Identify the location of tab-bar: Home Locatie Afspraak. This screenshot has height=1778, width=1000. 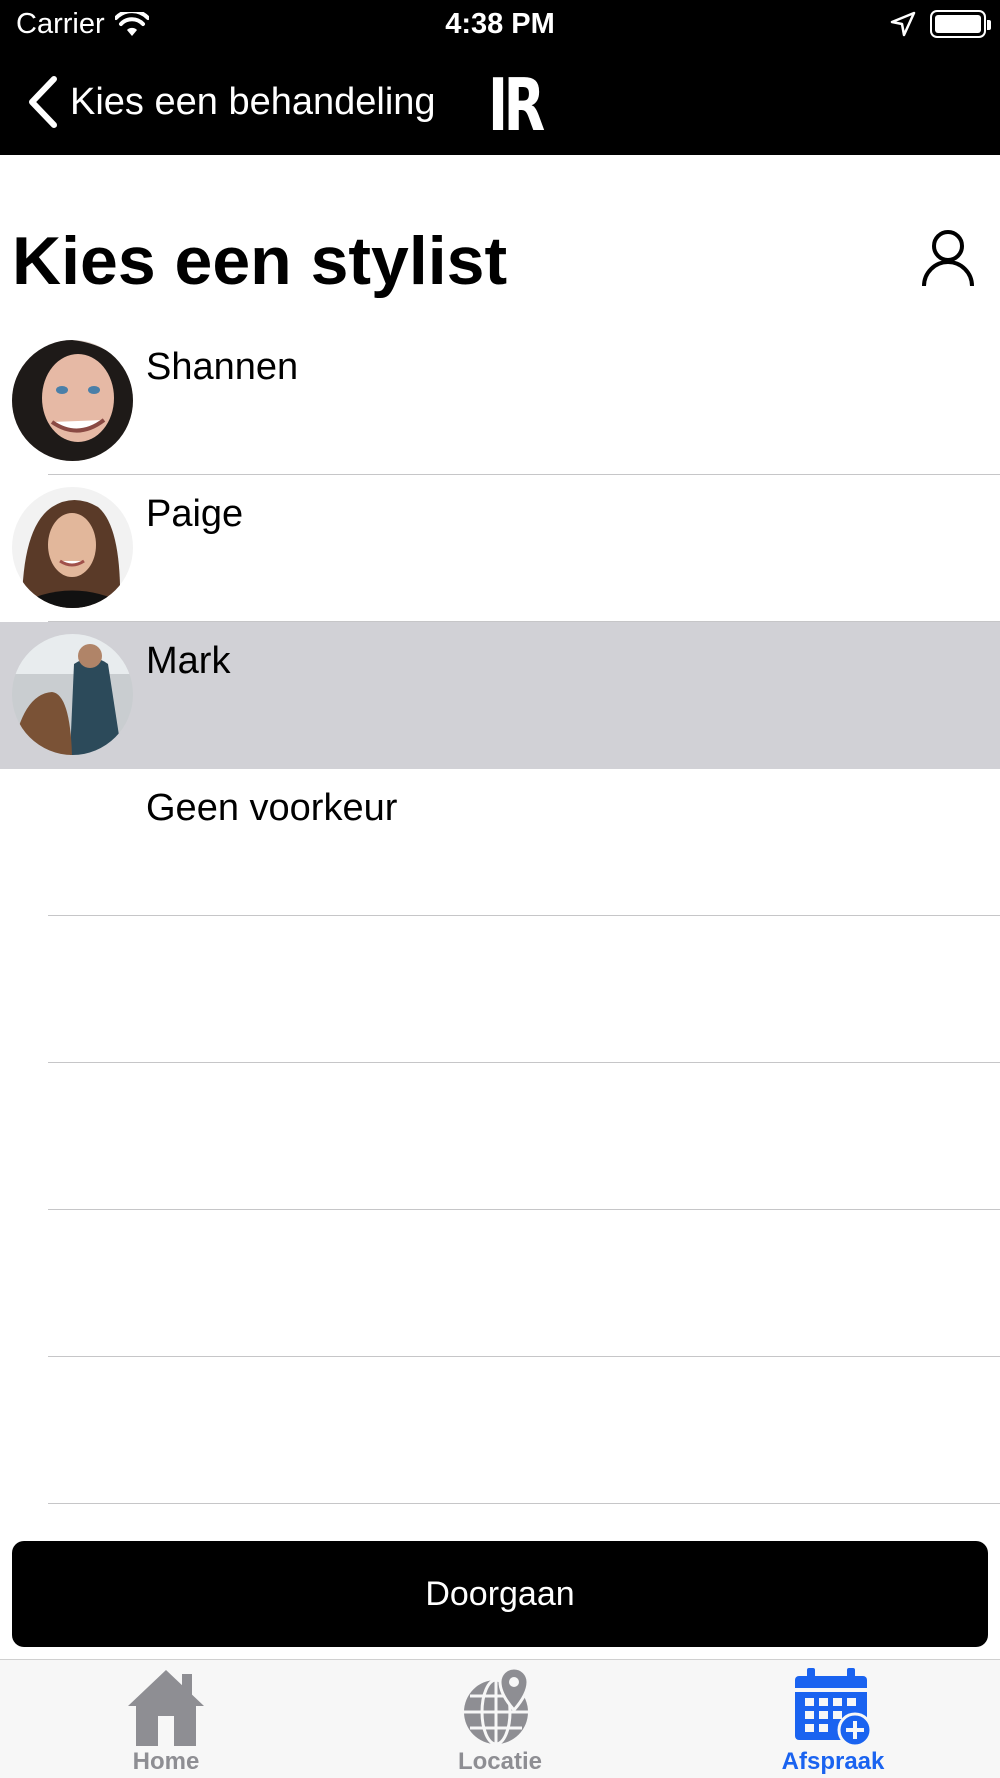
(500, 1718).